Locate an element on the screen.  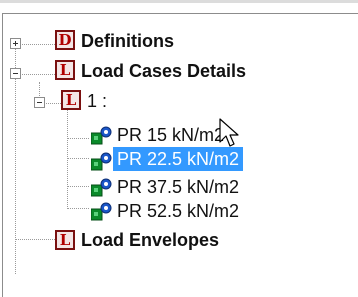
expand-definitions-toggle is located at coordinates (15, 43).